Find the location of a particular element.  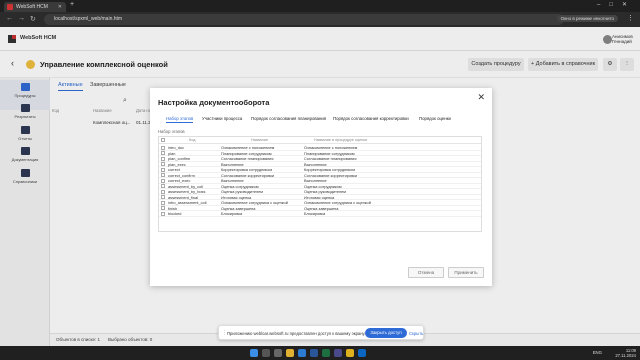

stop-sharing-button: Закрыть доступ is located at coordinates (386, 333).